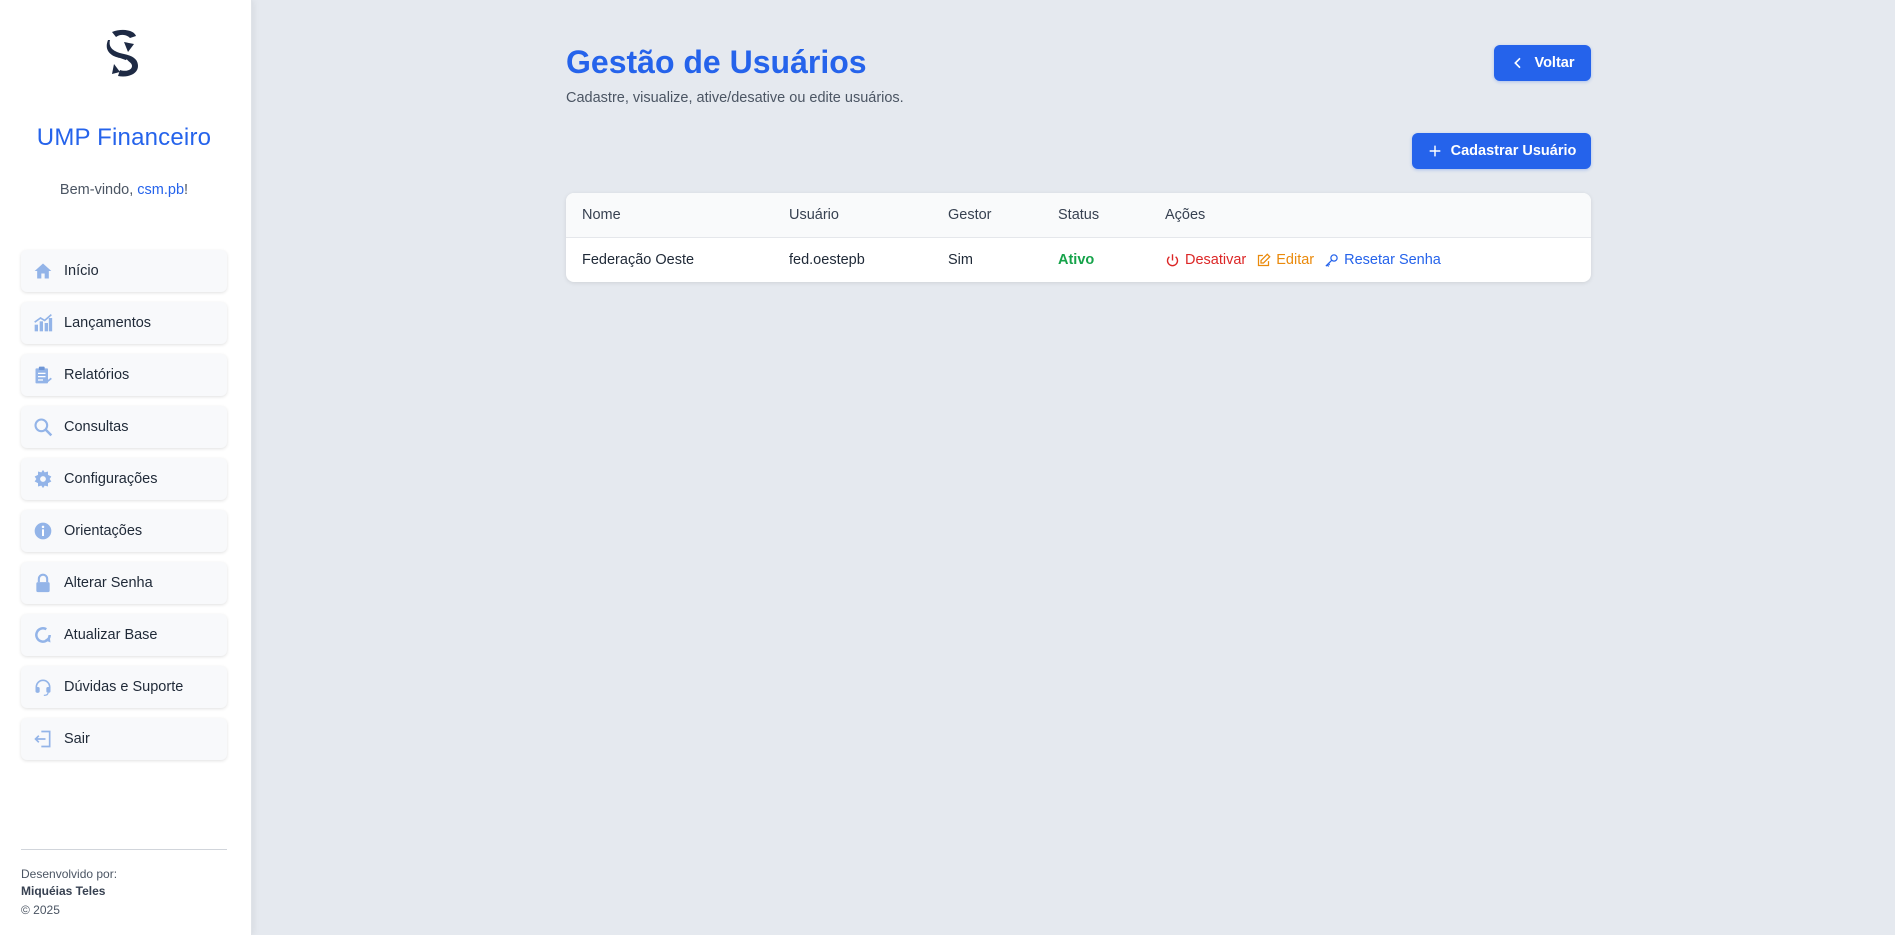  What do you see at coordinates (124, 137) in the screenshot?
I see `app-title: UMP Financeiro` at bounding box center [124, 137].